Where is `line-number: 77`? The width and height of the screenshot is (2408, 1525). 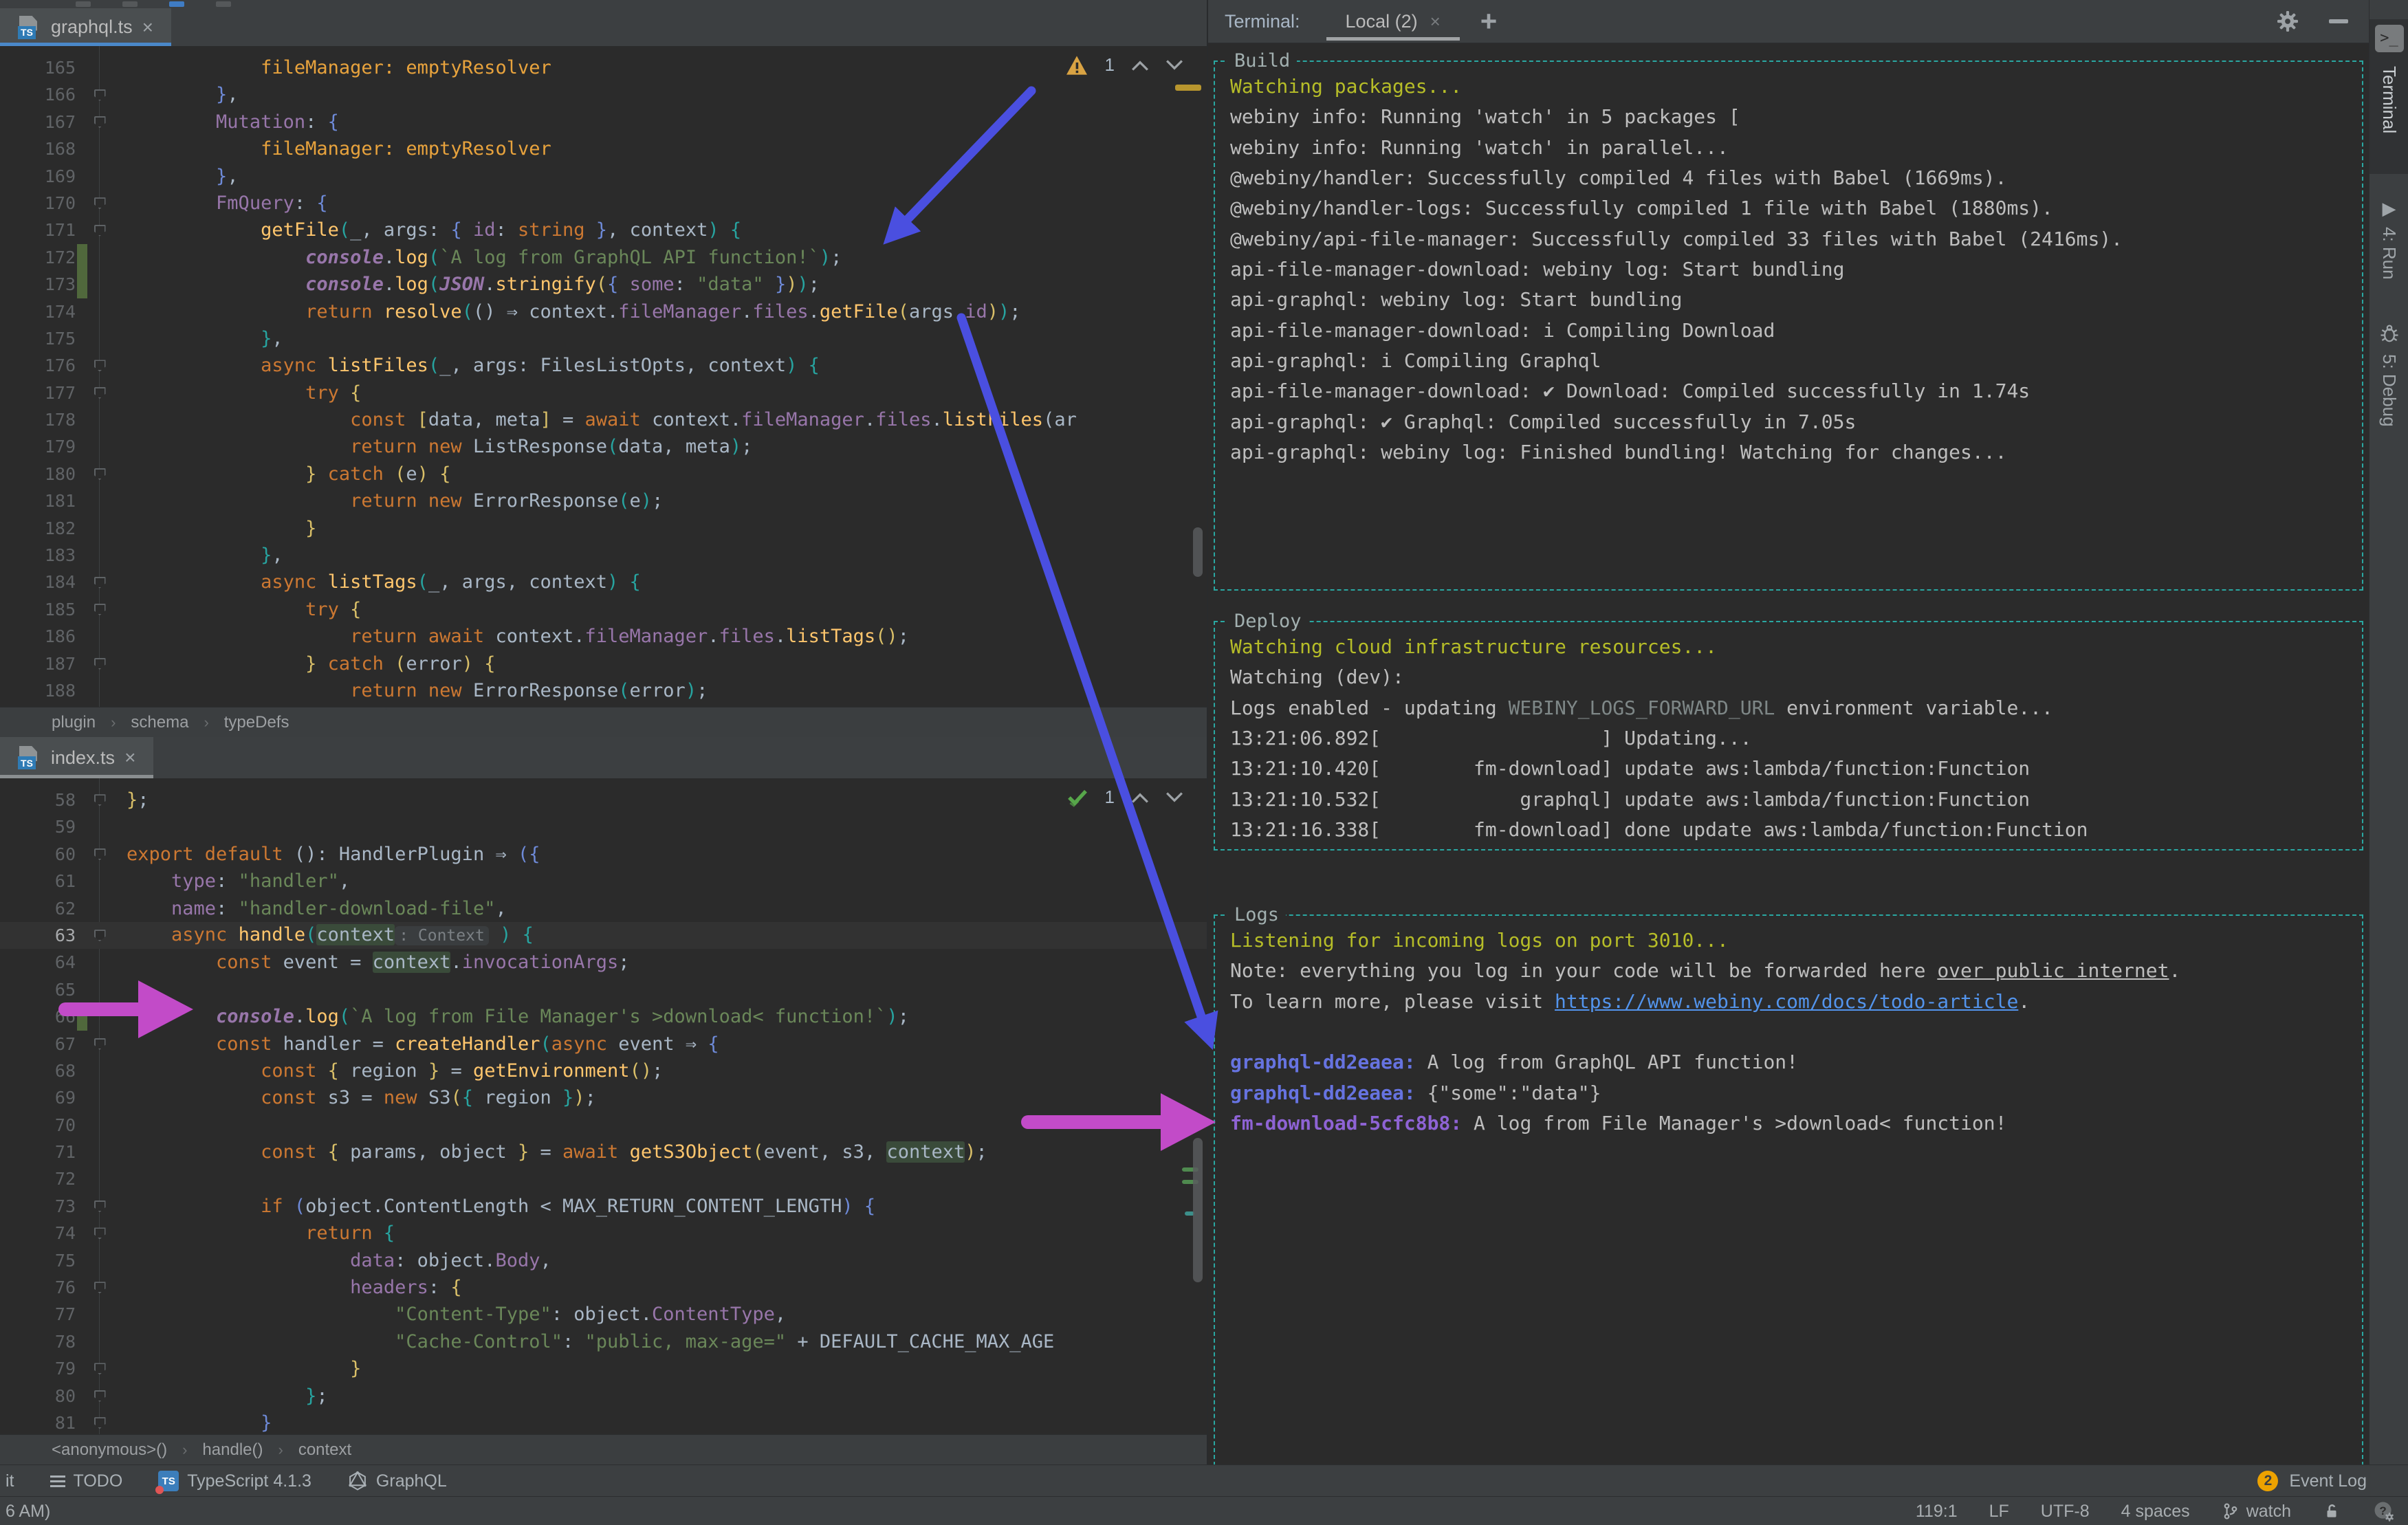
line-number: 77 is located at coordinates (38, 1314).